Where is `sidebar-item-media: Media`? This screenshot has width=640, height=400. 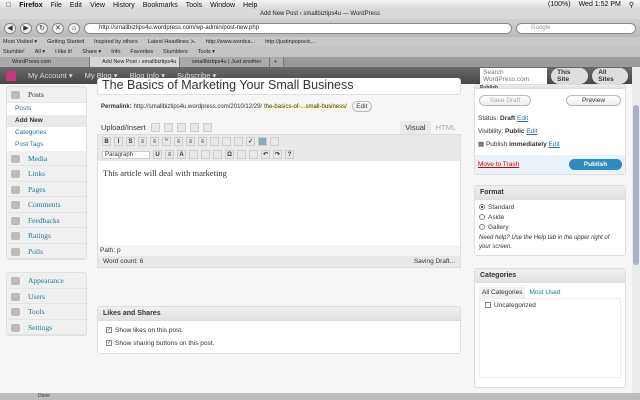 sidebar-item-media: Media is located at coordinates (46, 158).